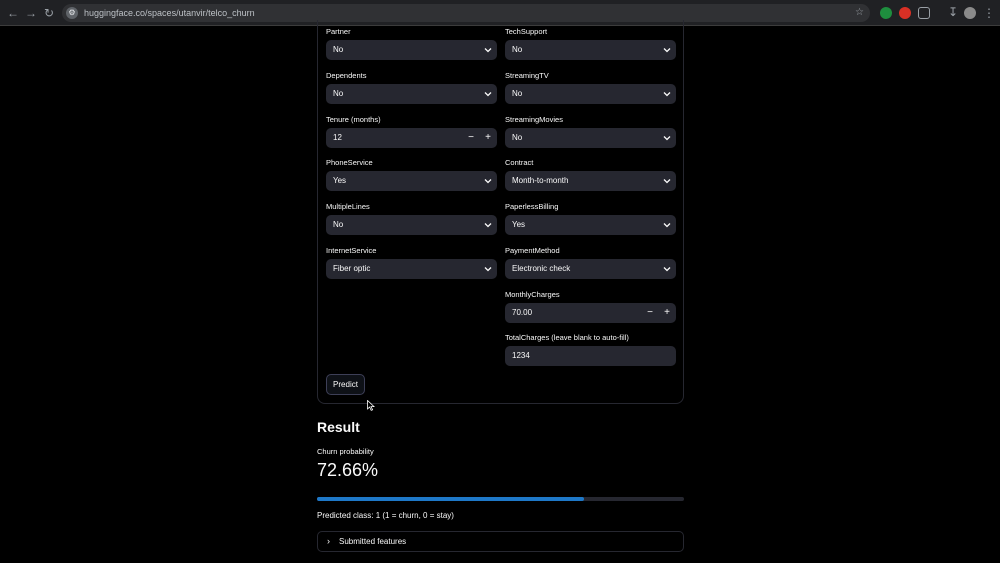 This screenshot has width=1000, height=563. Describe the element at coordinates (338, 427) in the screenshot. I see `result-heading: Result` at that location.